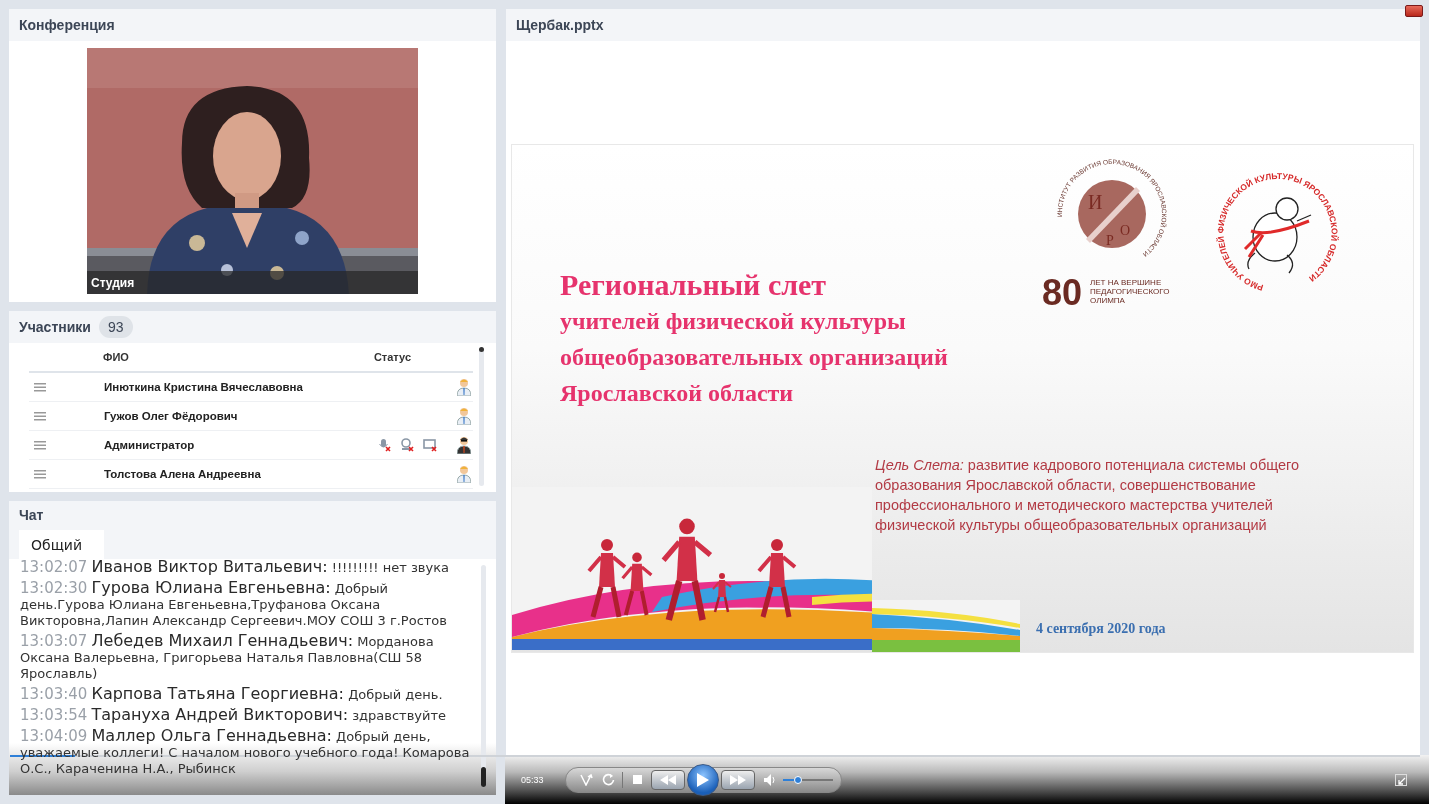  Describe the element at coordinates (252, 282) in the screenshot. I see `video-label: Студия` at that location.